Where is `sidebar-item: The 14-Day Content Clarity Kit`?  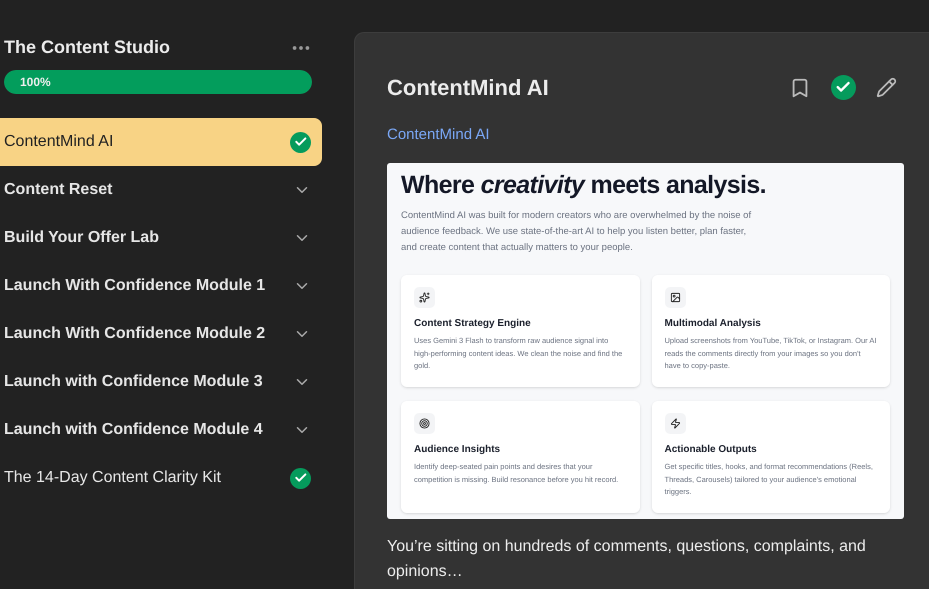
sidebar-item: The 14-Day Content Clarity Kit is located at coordinates (161, 478).